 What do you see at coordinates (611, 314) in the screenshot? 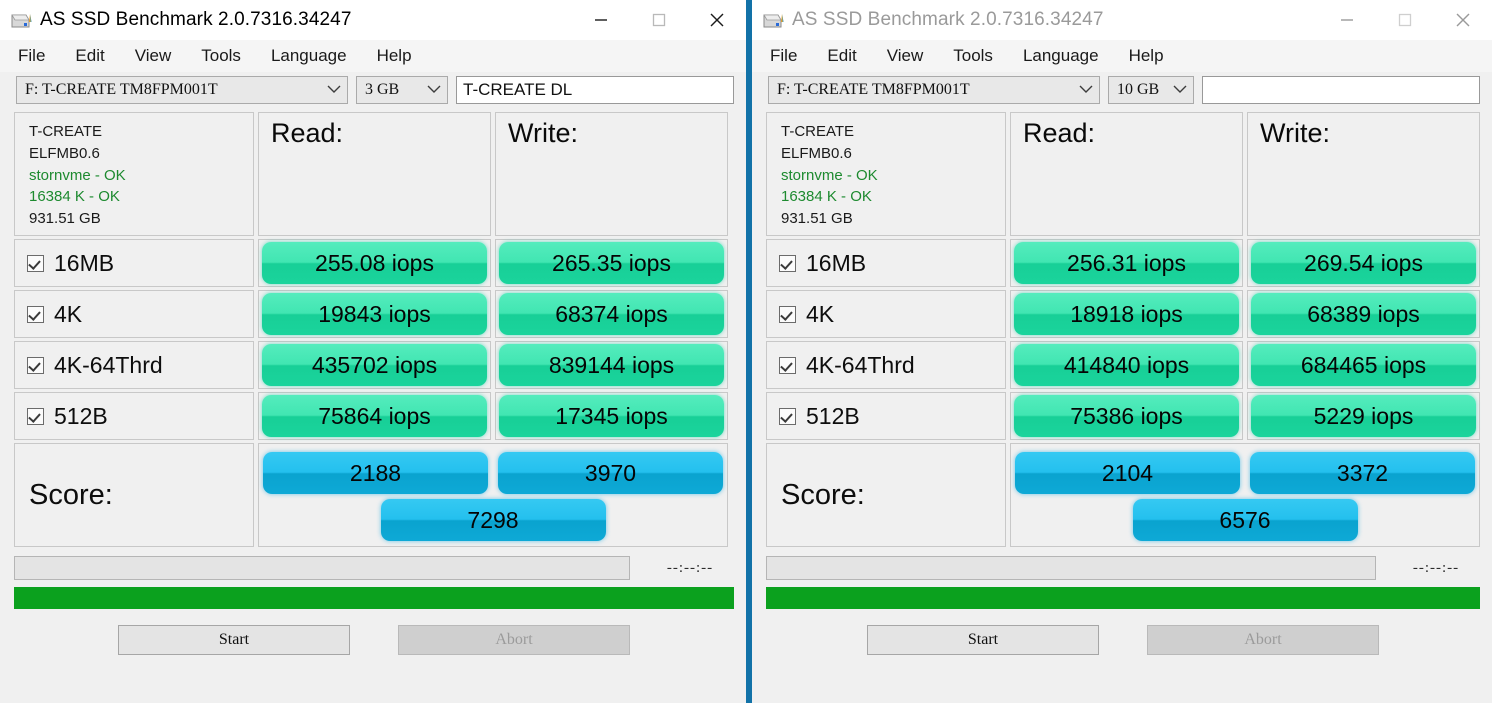
I see `write-result-cell: 68374 iops` at bounding box center [611, 314].